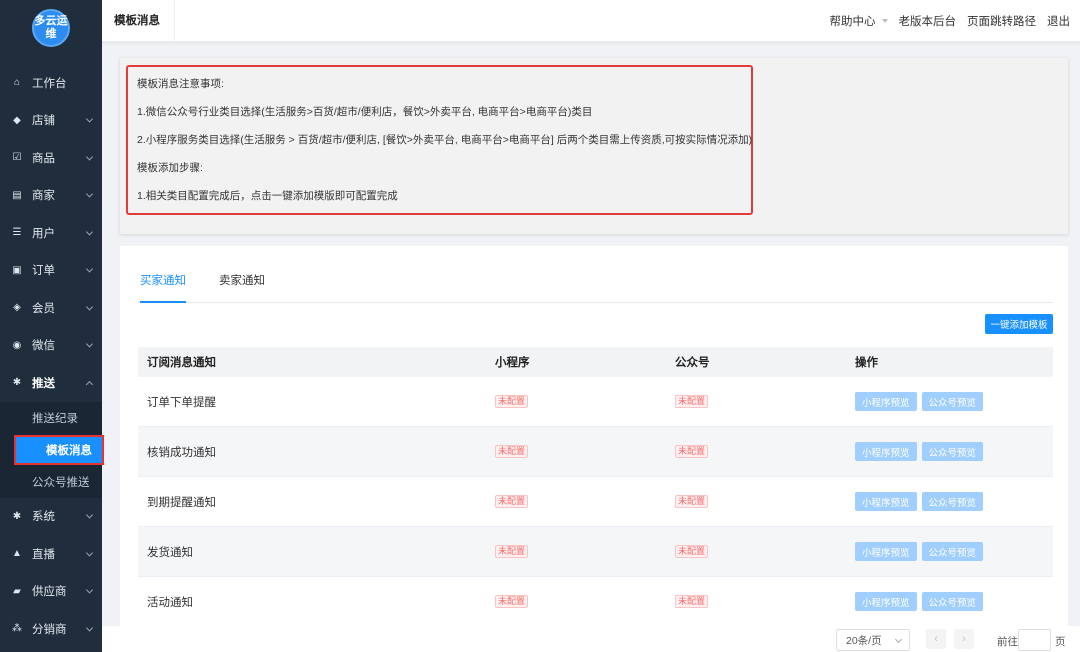 This screenshot has height=652, width=1080. Describe the element at coordinates (1060, 642) in the screenshot. I see `goto-unit: 页` at that location.